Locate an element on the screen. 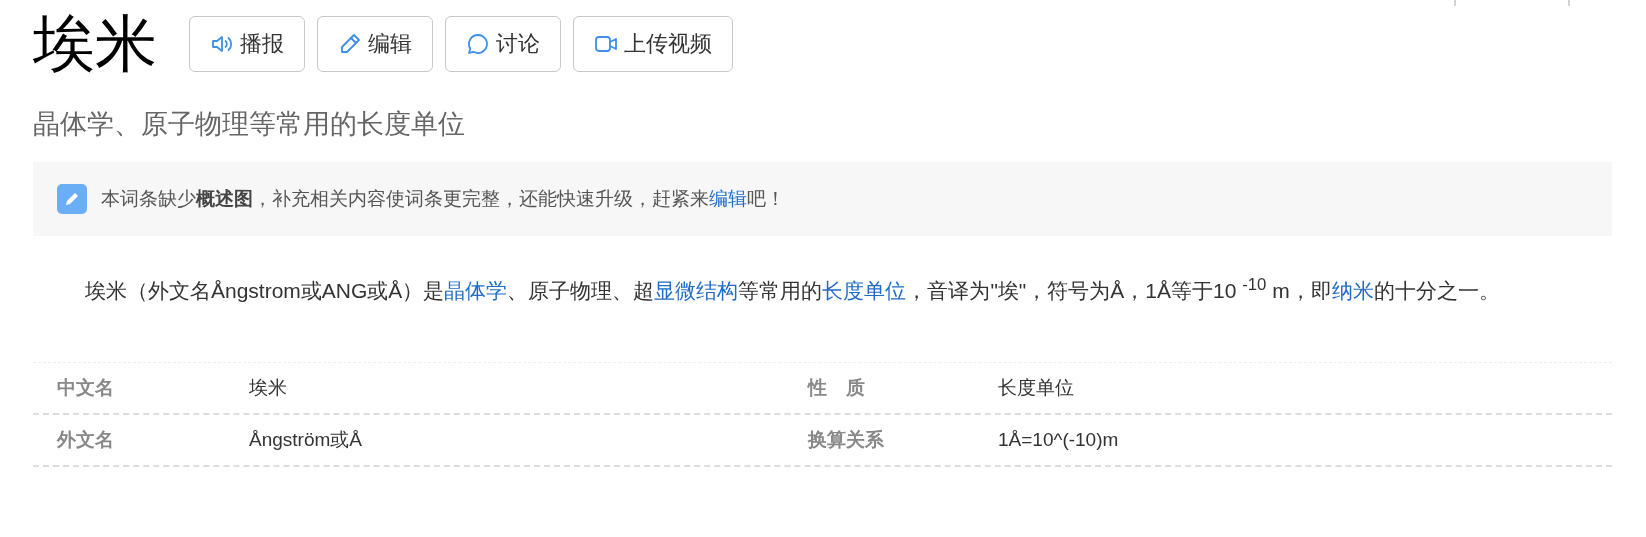 This screenshot has height=537, width=1646. info-value: 埃米 is located at coordinates (268, 388).